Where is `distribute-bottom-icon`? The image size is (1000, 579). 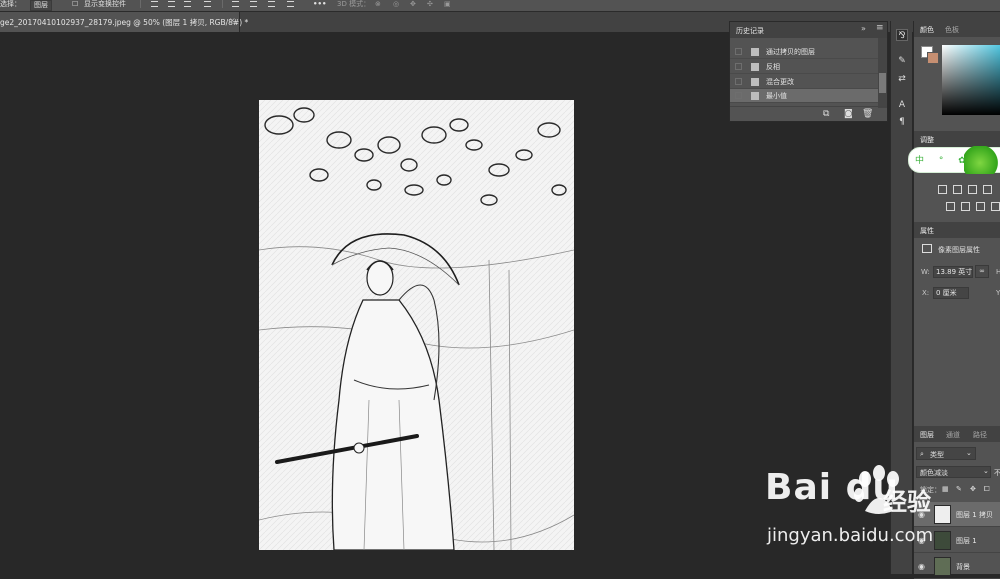
distribute-bottom-icon is located at coordinates (271, 4).